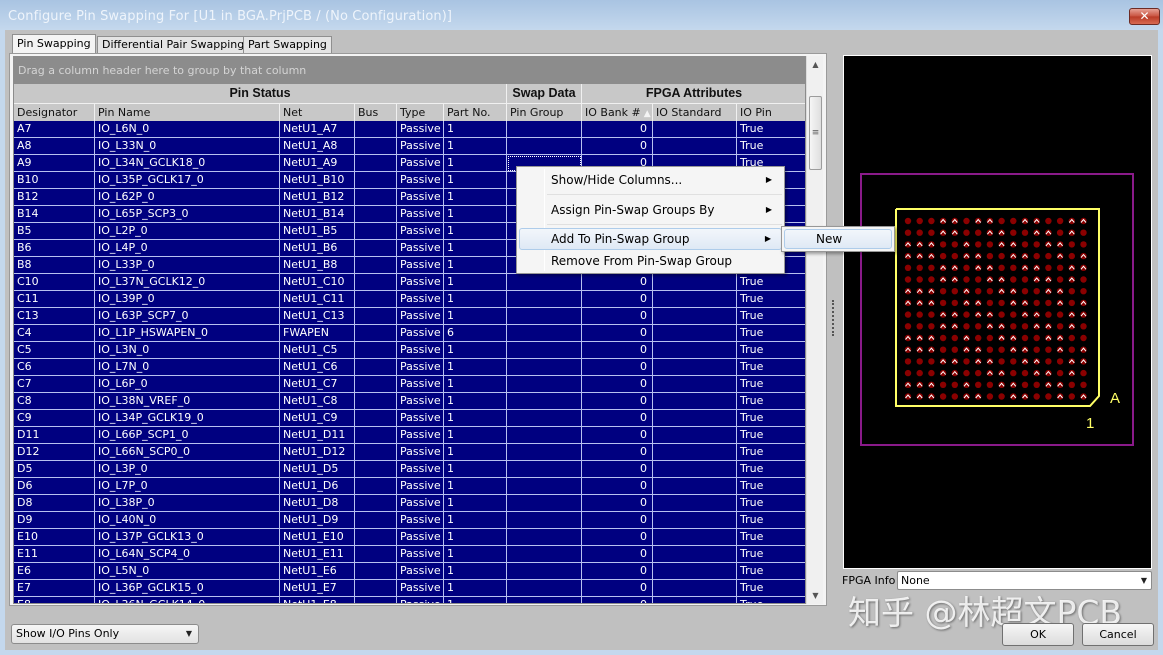 This screenshot has width=1163, height=655. What do you see at coordinates (54, 537) in the screenshot?
I see `cell-designator: E10` at bounding box center [54, 537].